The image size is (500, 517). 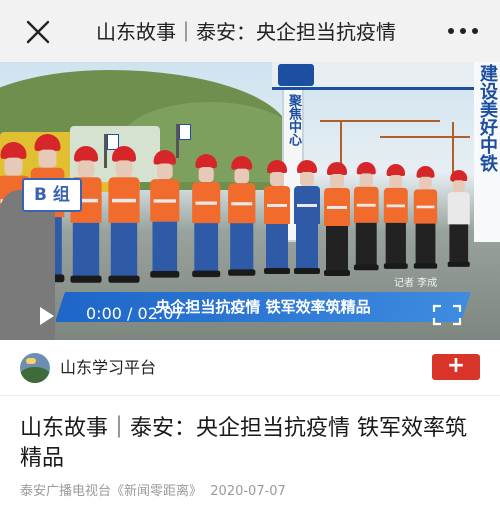 I want to click on account-name: 山东学习平台, so click(x=108, y=368).